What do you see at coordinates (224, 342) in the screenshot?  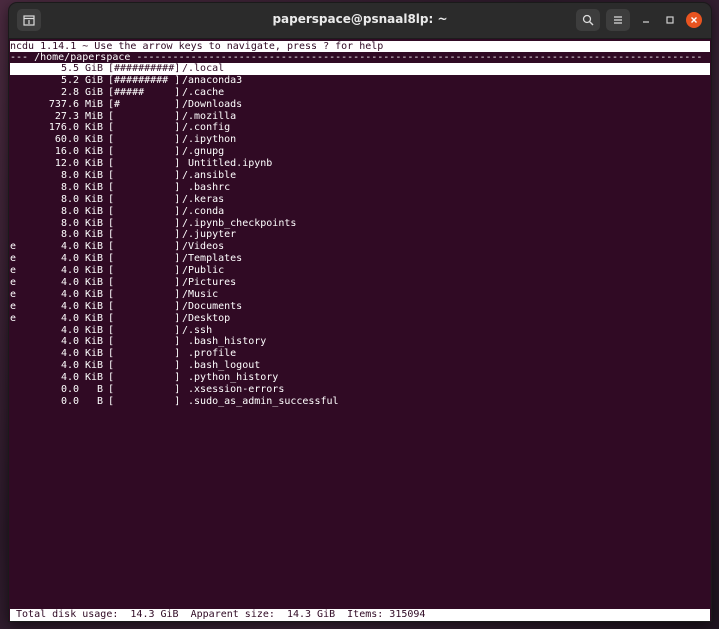 I see `entry-name: .bash_history` at bounding box center [224, 342].